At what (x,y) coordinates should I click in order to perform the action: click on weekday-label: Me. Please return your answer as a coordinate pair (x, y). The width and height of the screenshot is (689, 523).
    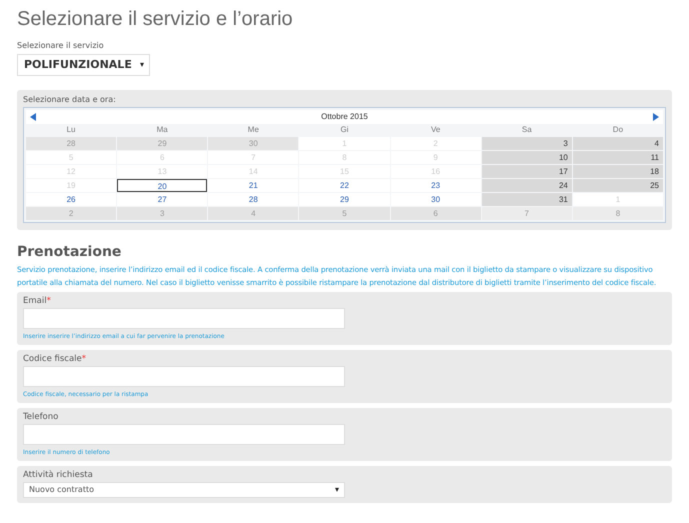
    Looking at the image, I should click on (253, 130).